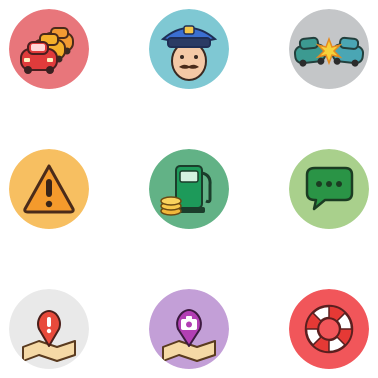  I want to click on chat-bubble-icon, so click(329, 189).